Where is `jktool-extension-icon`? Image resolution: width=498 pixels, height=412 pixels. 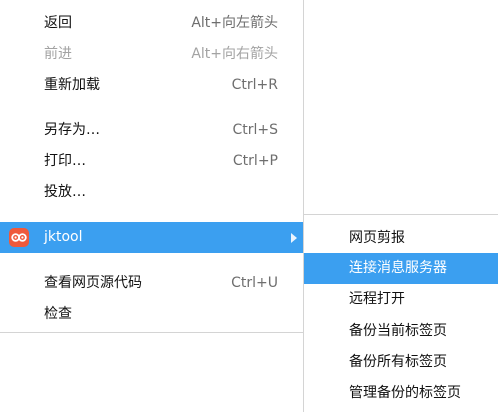 jktool-extension-icon is located at coordinates (19, 237).